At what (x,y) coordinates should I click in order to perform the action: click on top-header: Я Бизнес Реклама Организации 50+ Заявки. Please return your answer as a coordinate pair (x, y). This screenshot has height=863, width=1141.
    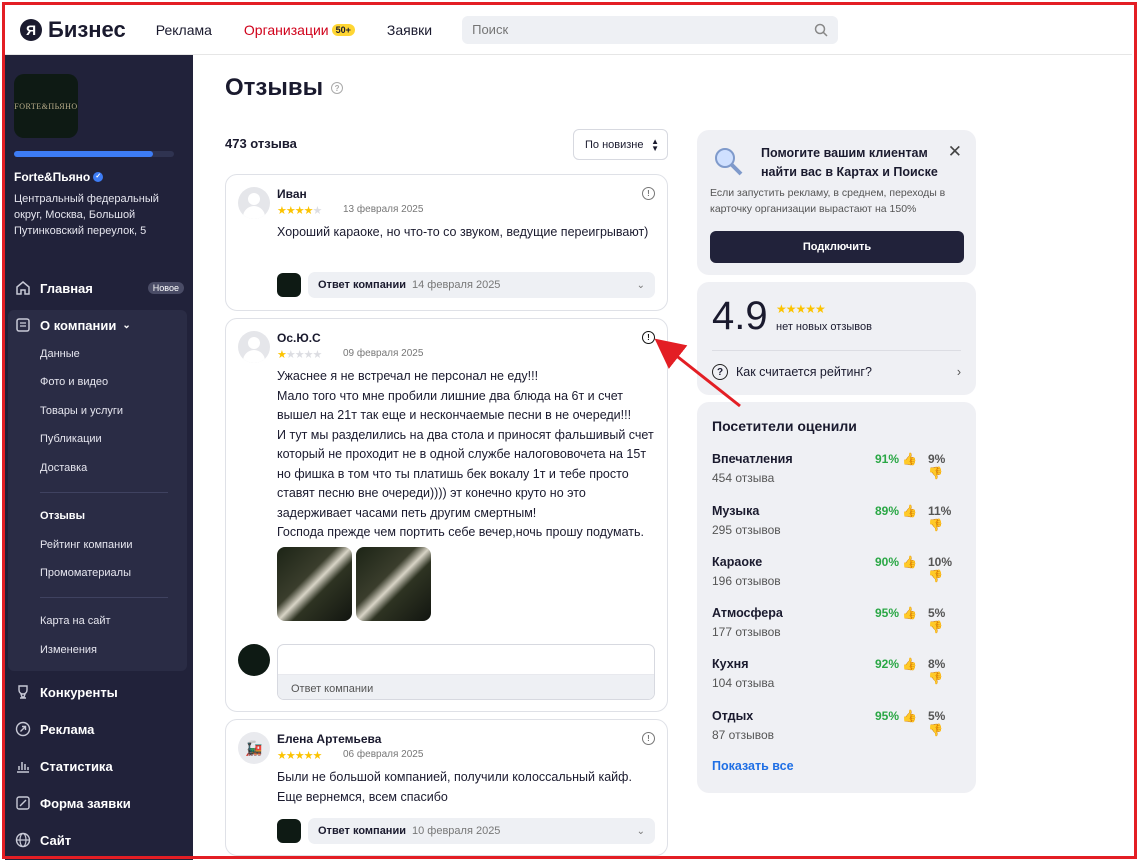
    Looking at the image, I should click on (568, 30).